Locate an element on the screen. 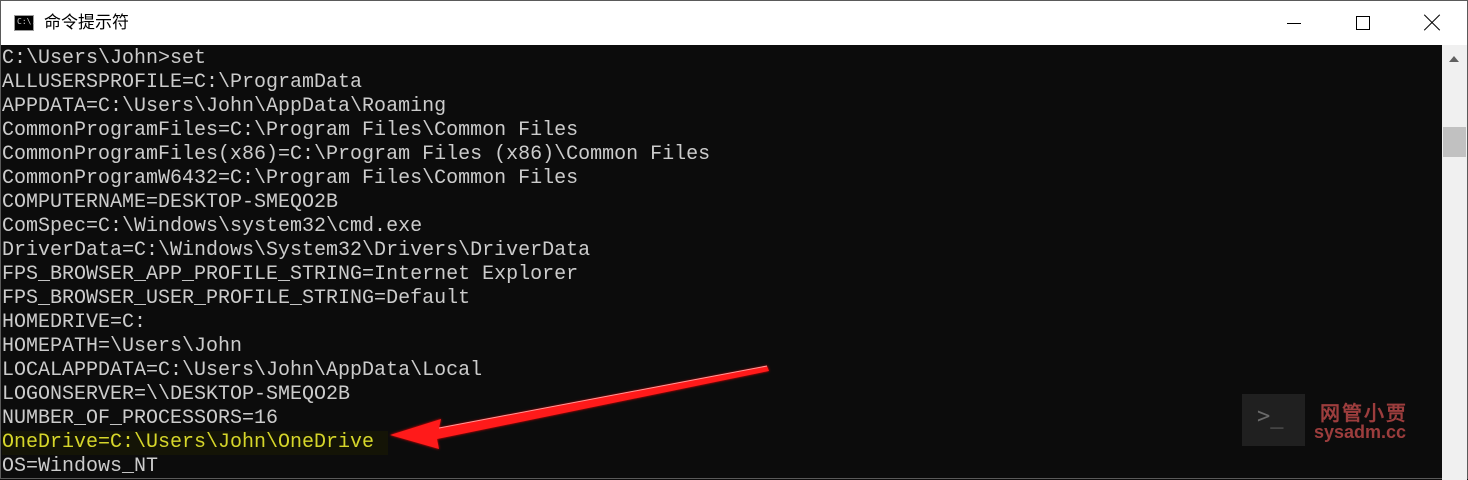 The height and width of the screenshot is (480, 1468). close-icon is located at coordinates (1432, 23).